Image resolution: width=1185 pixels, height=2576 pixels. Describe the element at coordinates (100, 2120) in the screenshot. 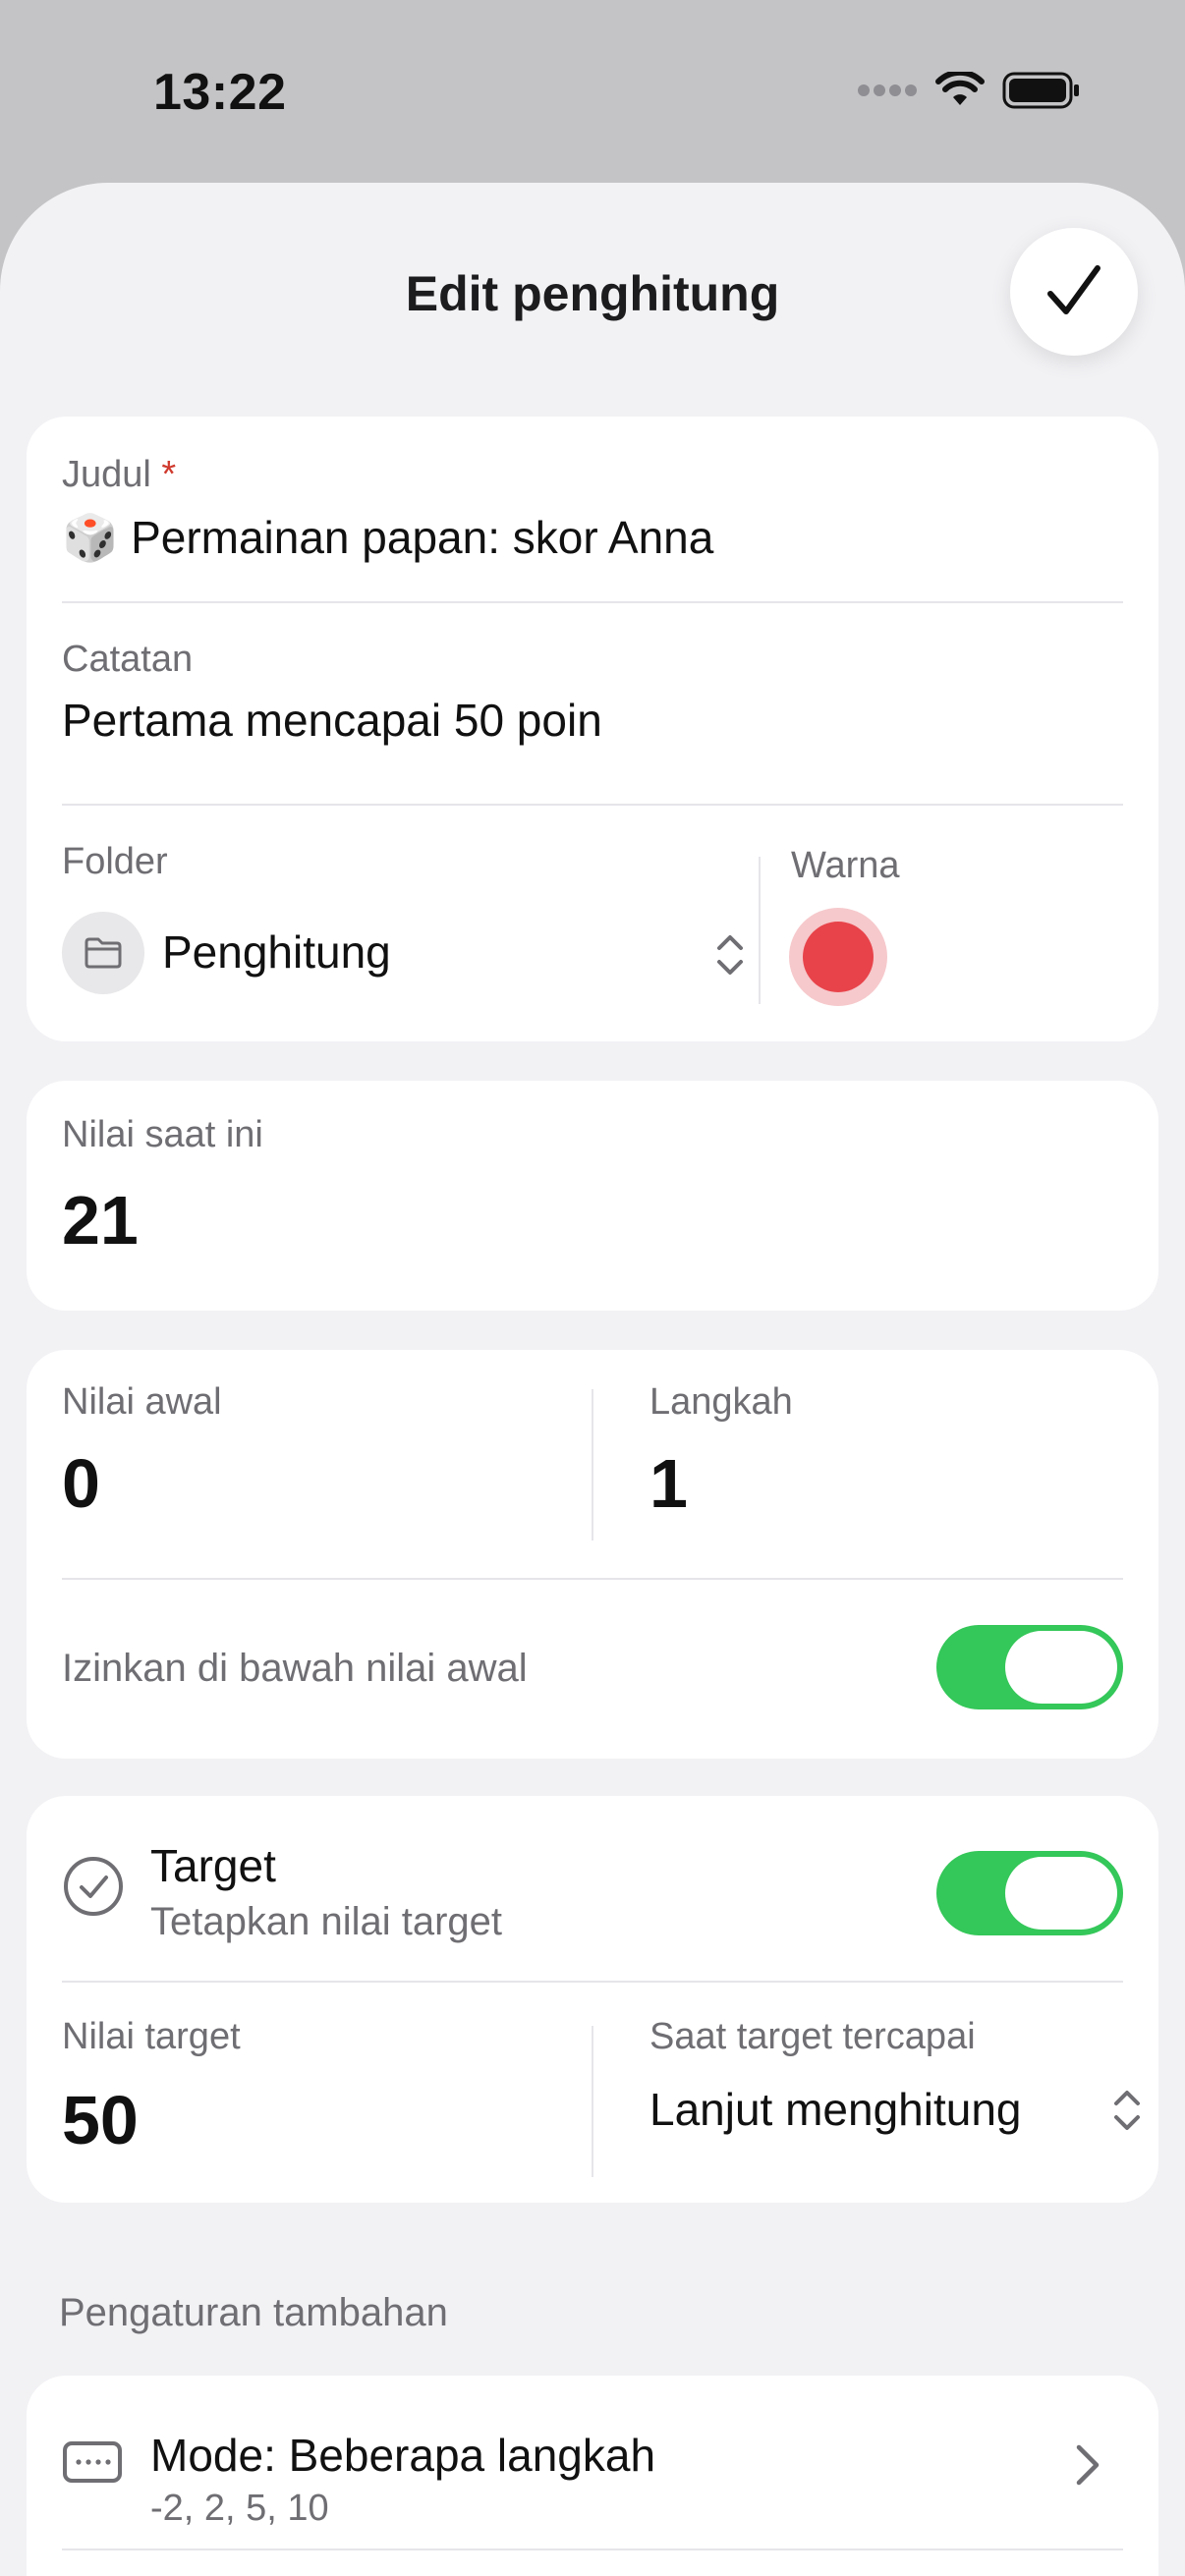

I see `target-value: 50` at that location.